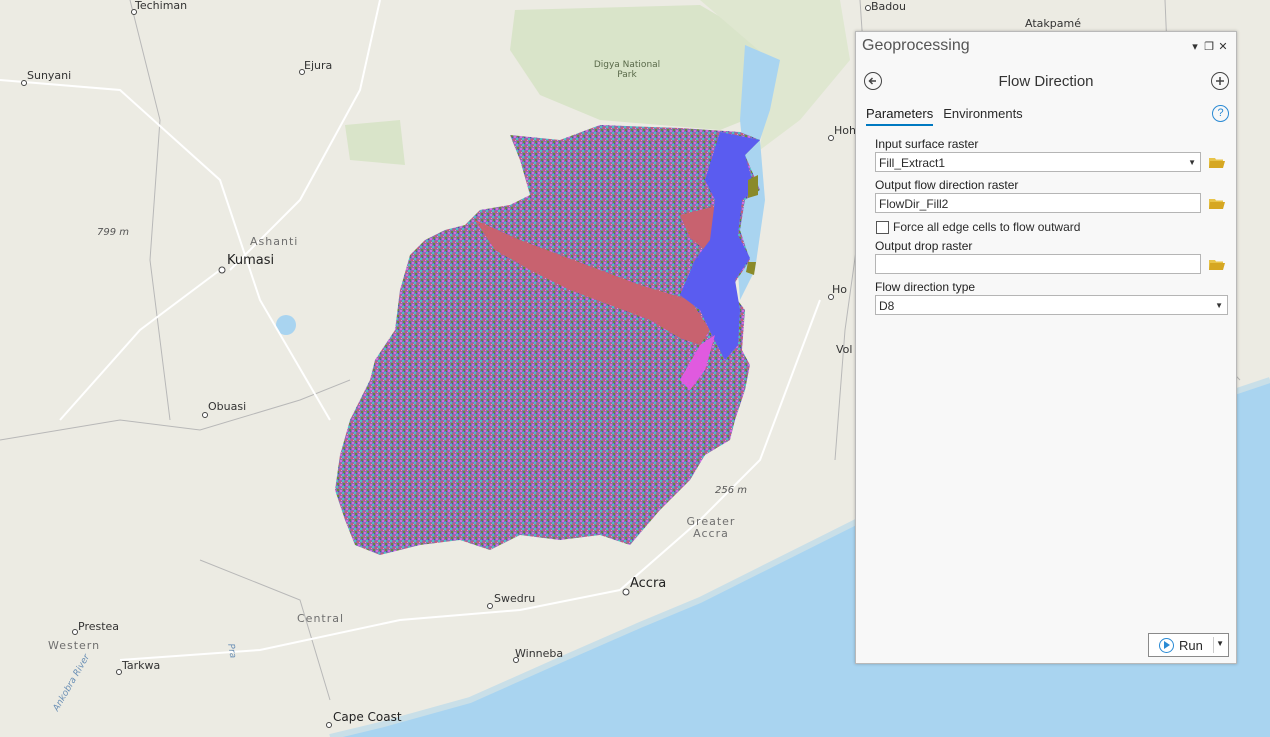 This screenshot has height=737, width=1270. Describe the element at coordinates (924, 246) in the screenshot. I see `output-drop-label: Output drop raster` at that location.